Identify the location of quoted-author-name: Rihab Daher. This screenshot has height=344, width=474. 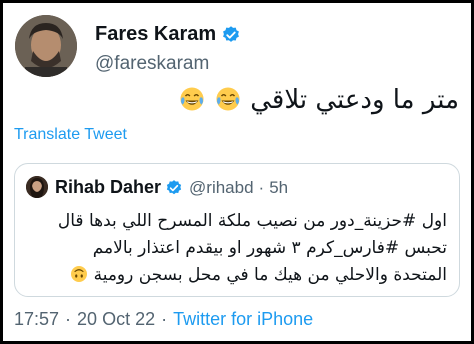
(108, 187).